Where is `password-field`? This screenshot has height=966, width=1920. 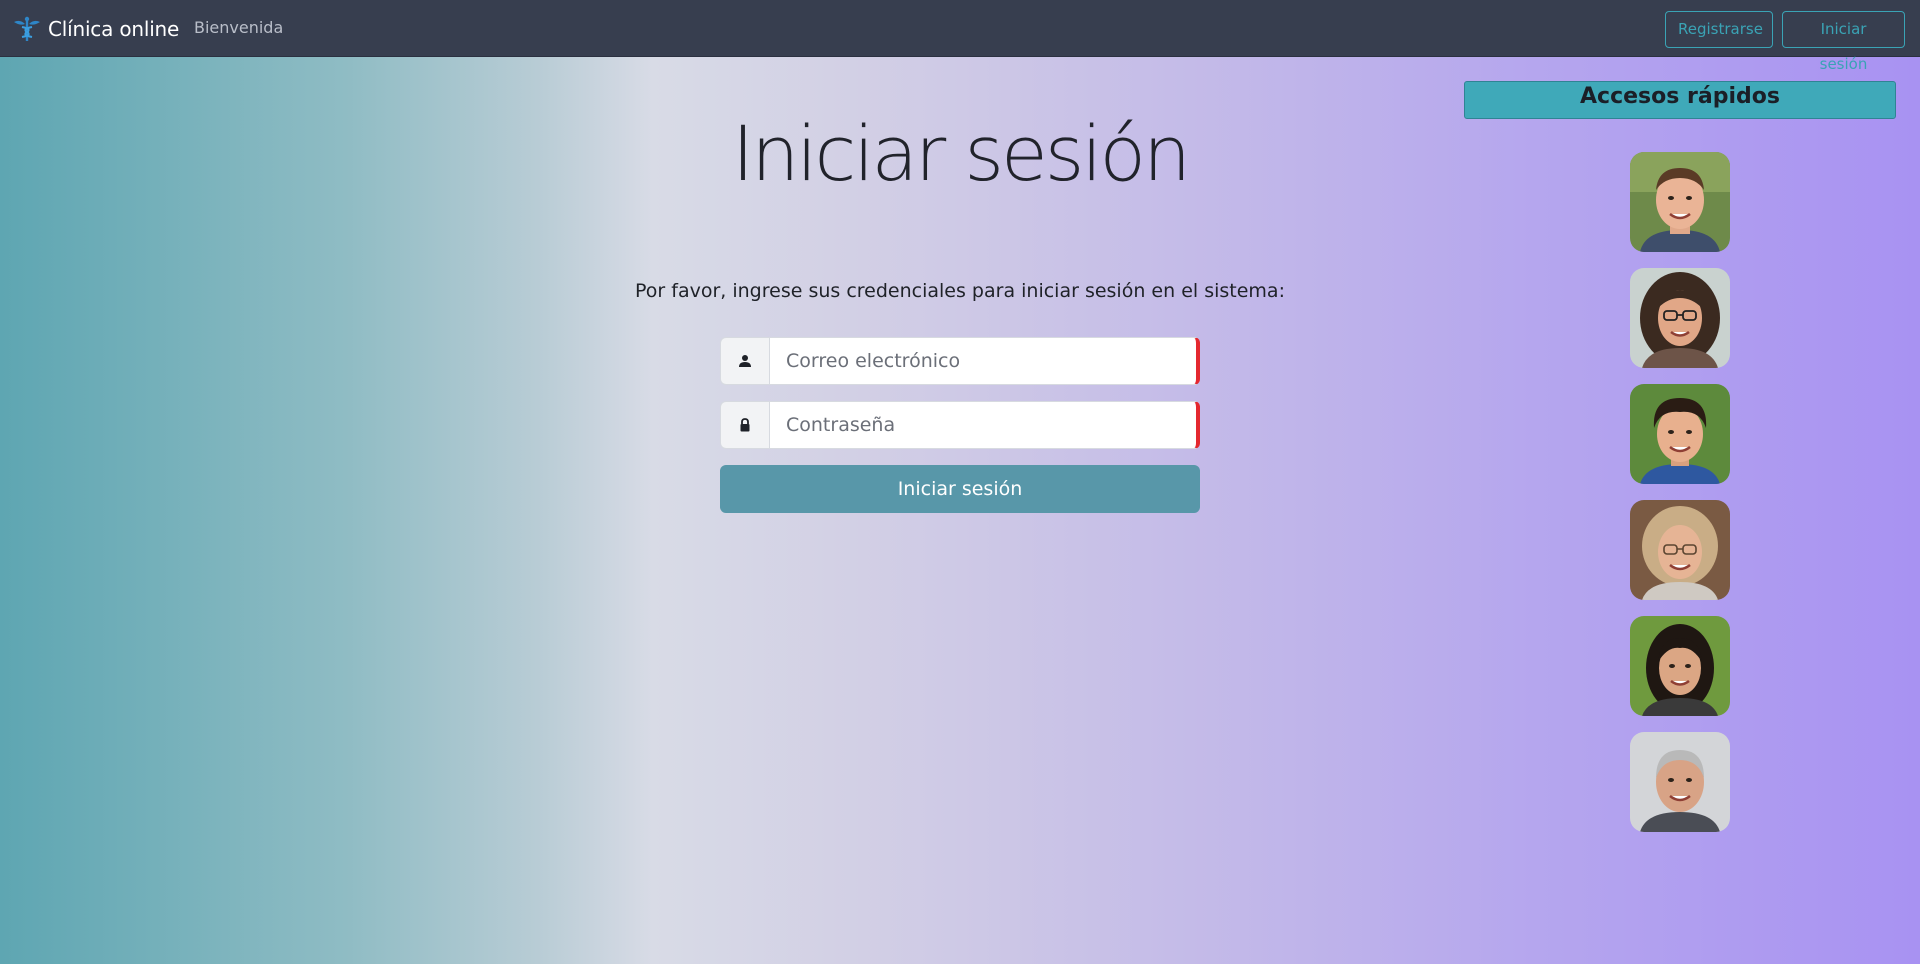 password-field is located at coordinates (984, 425).